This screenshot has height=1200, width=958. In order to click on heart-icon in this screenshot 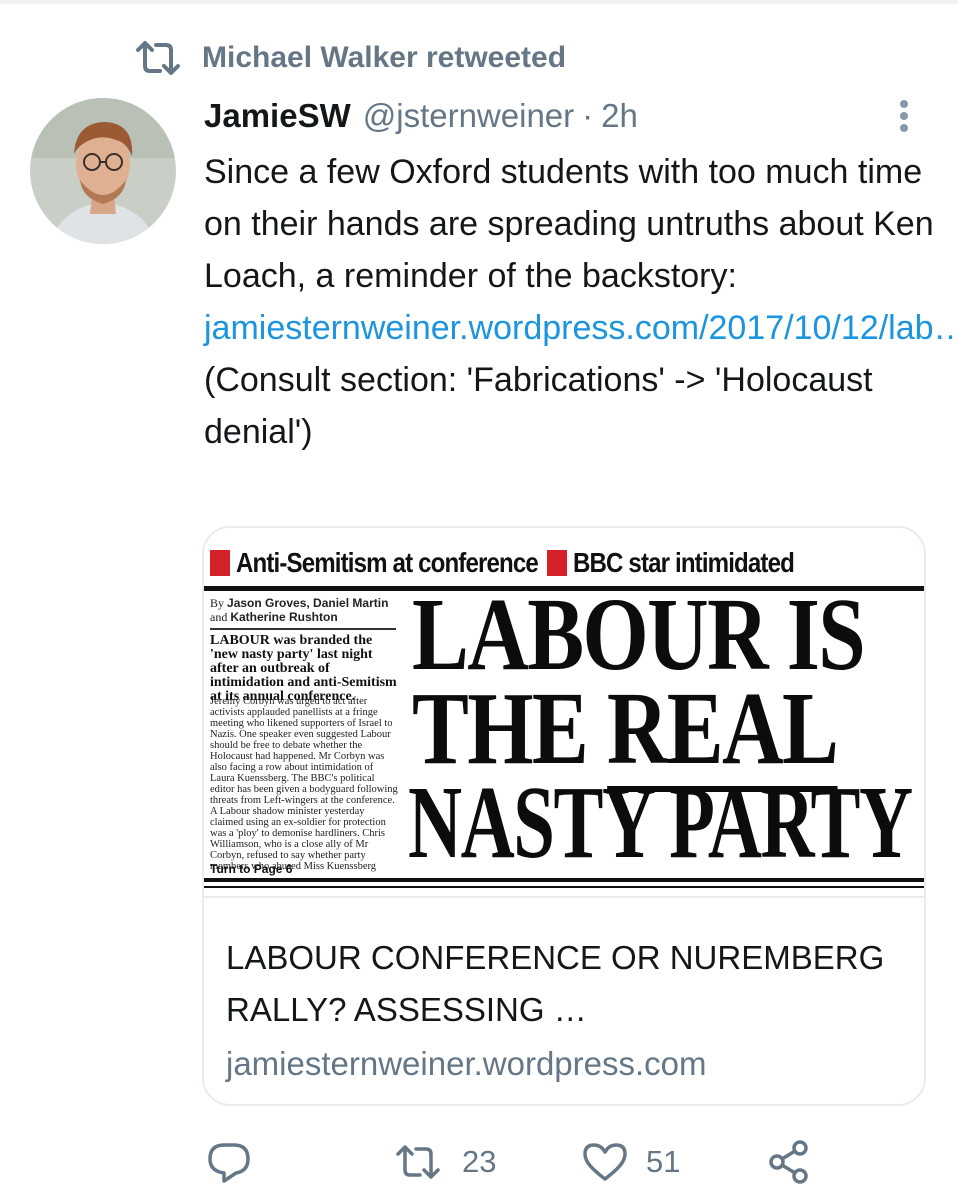, I will do `click(605, 1162)`.